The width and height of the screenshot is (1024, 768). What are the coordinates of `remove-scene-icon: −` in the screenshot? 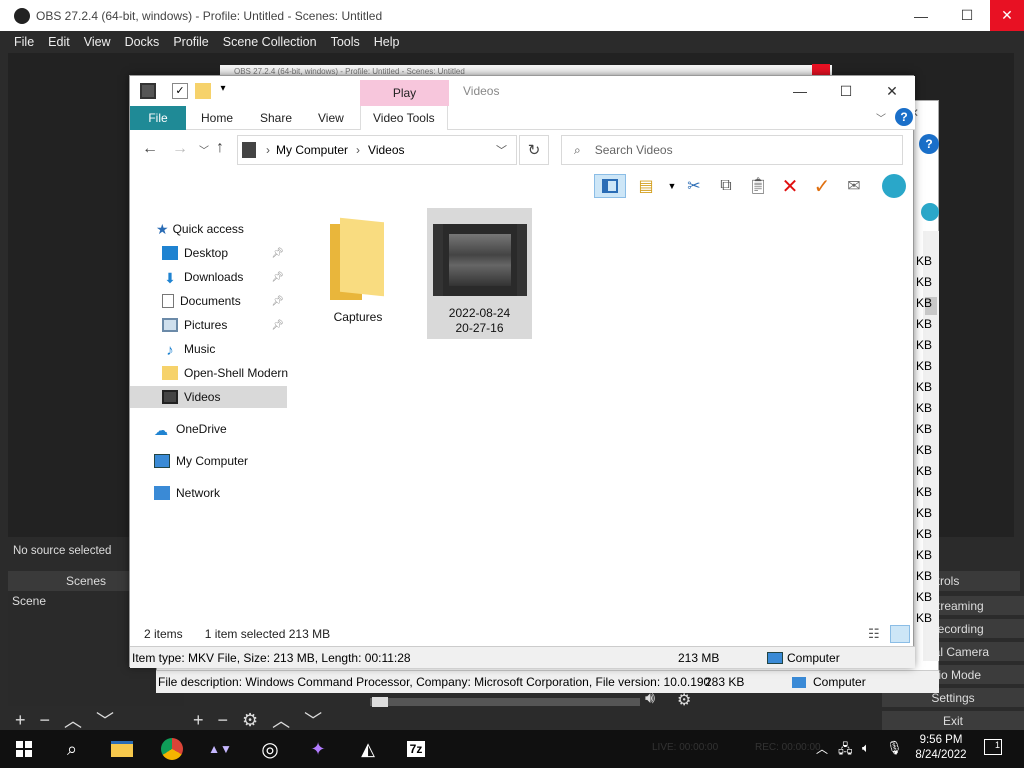 It's located at (45, 720).